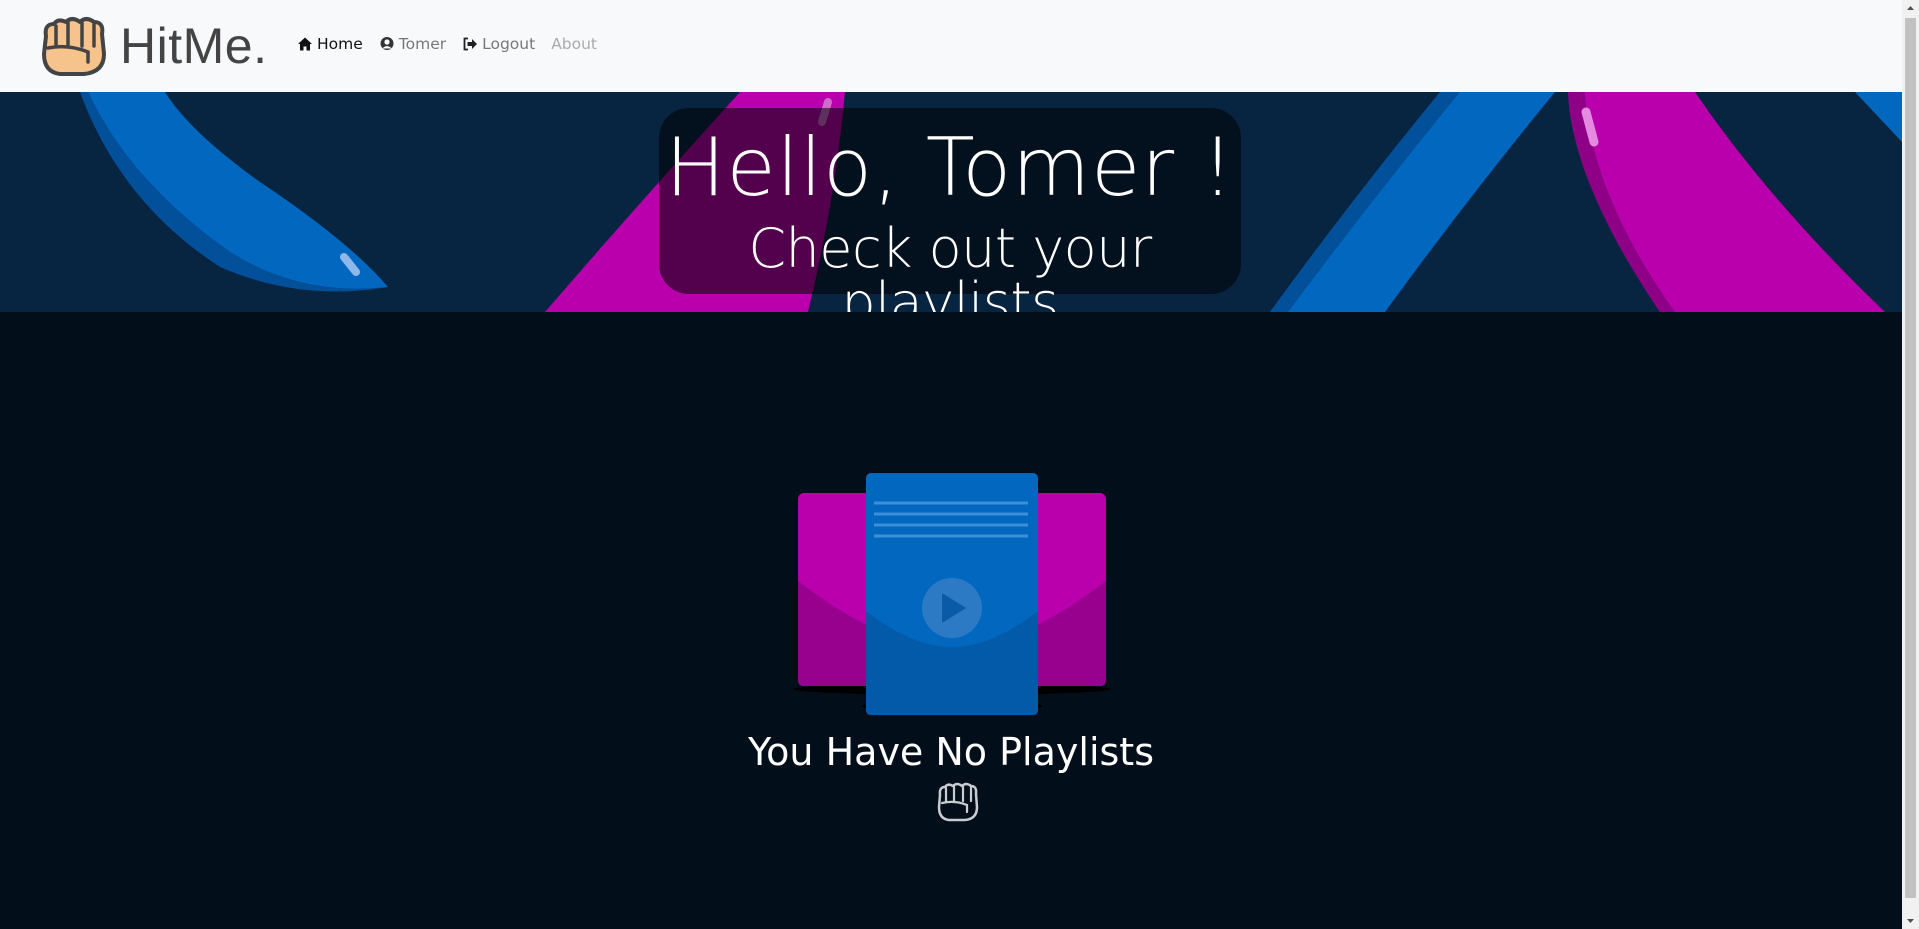 The image size is (1919, 929). I want to click on nav-profile: Tomer, so click(412, 44).